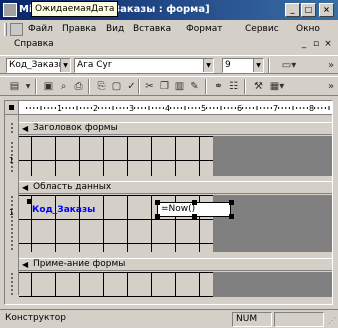 Image resolution: width=338 pixels, height=328 pixels. What do you see at coordinates (5, 29) in the screenshot?
I see `menu-grip` at bounding box center [5, 29].